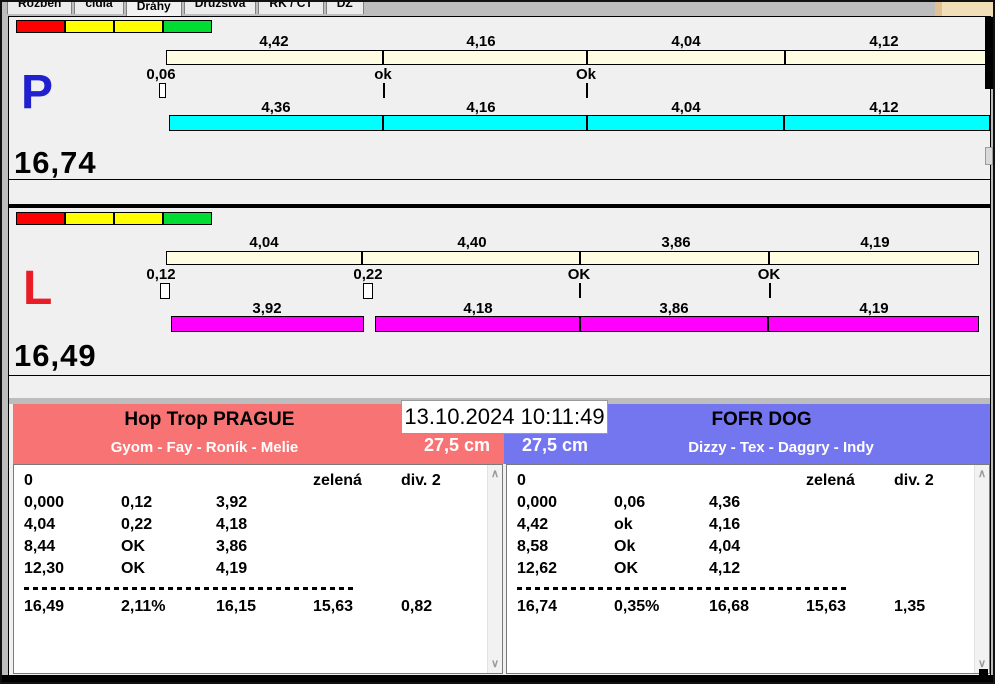 The image size is (995, 684). Describe the element at coordinates (55, 355) in the screenshot. I see `lane-l-total-time: 16,49` at that location.